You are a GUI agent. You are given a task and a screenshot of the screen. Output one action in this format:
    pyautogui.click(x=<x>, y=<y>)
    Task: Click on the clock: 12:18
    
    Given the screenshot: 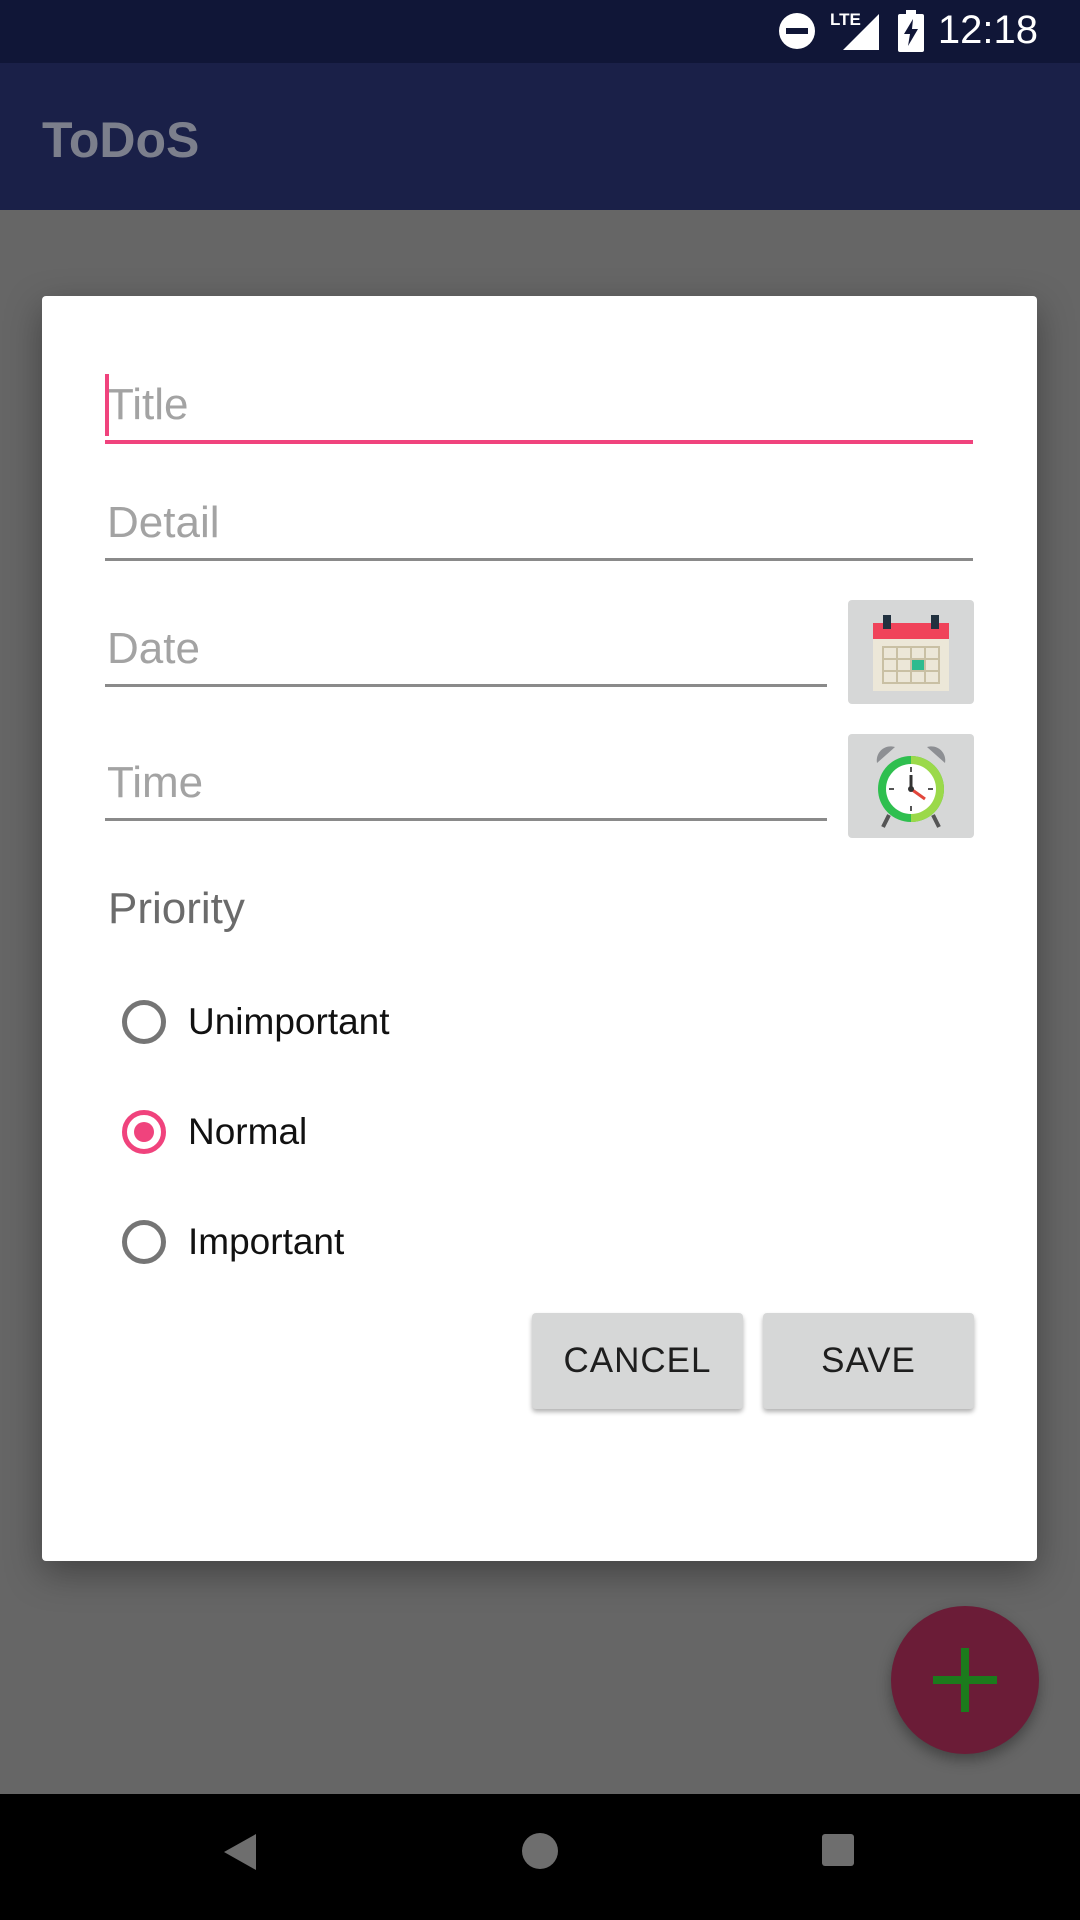 What is the action you would take?
    pyautogui.click(x=987, y=30)
    